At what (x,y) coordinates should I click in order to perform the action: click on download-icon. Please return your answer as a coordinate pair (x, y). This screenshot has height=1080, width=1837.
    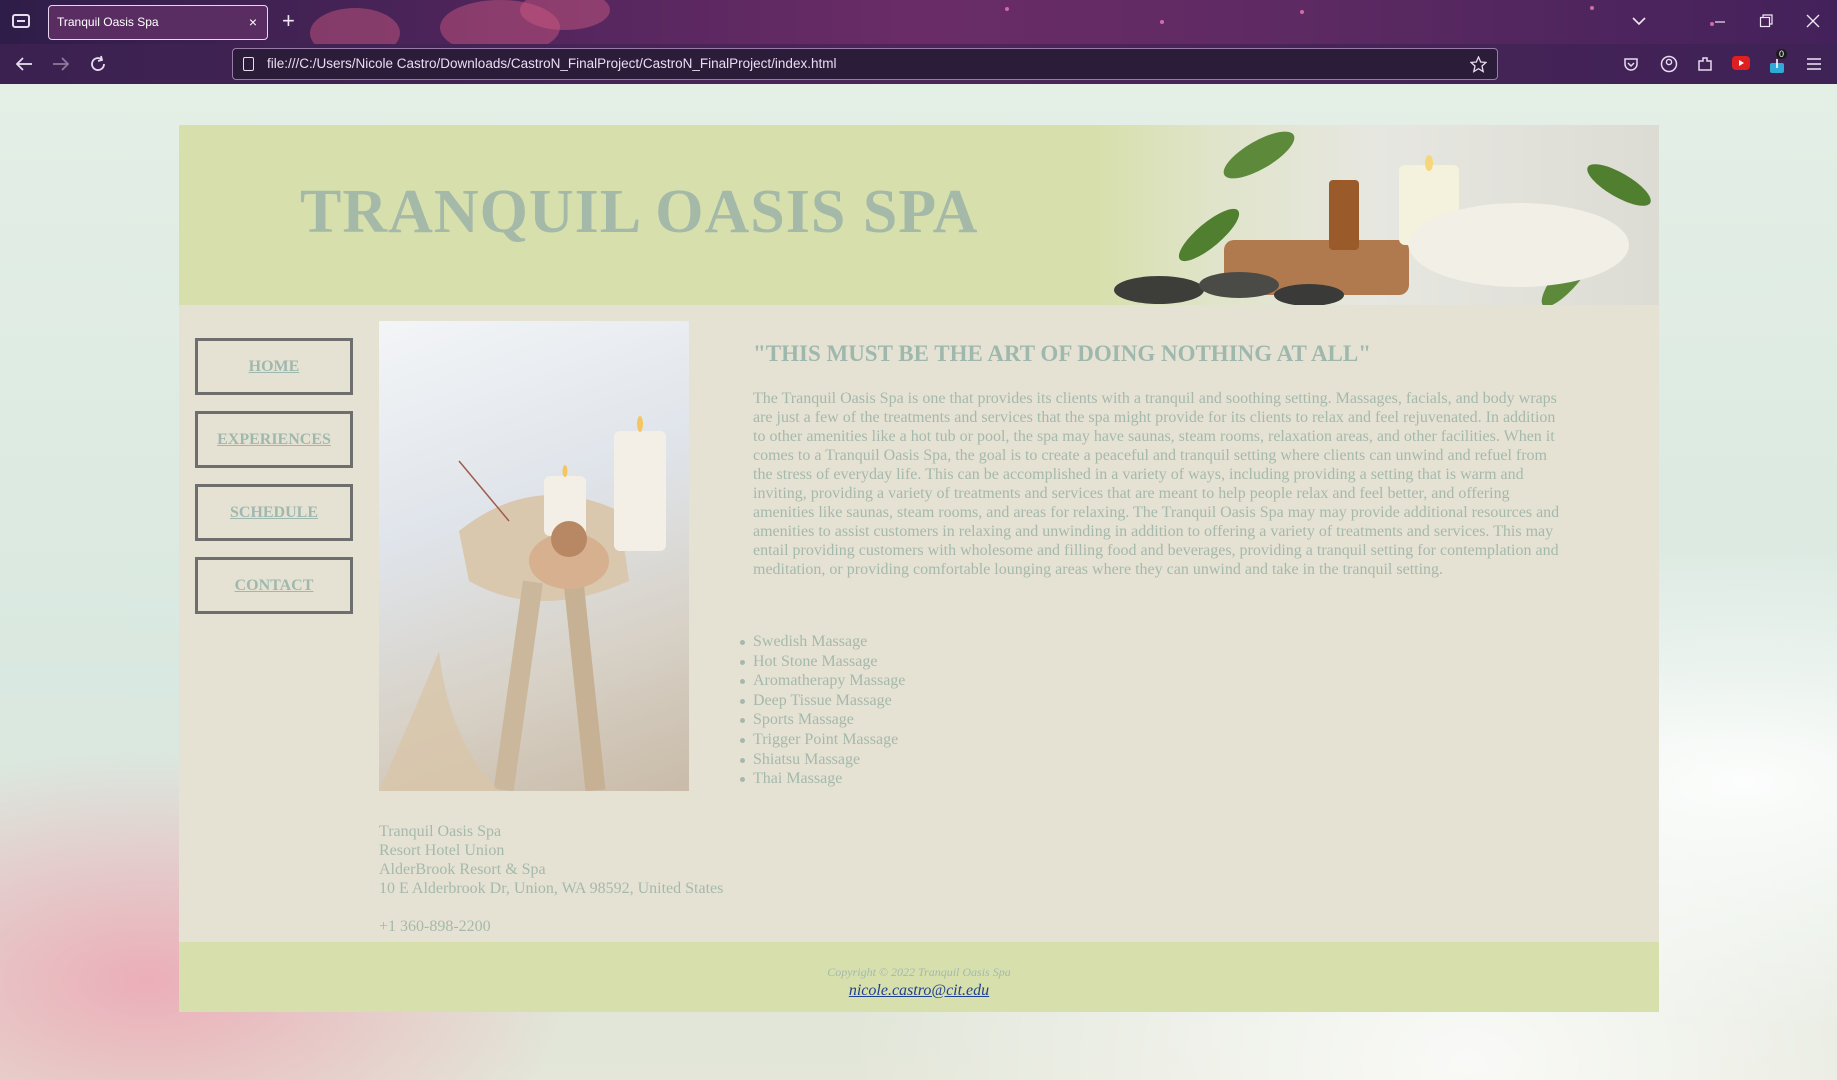
    Looking at the image, I should click on (1777, 66).